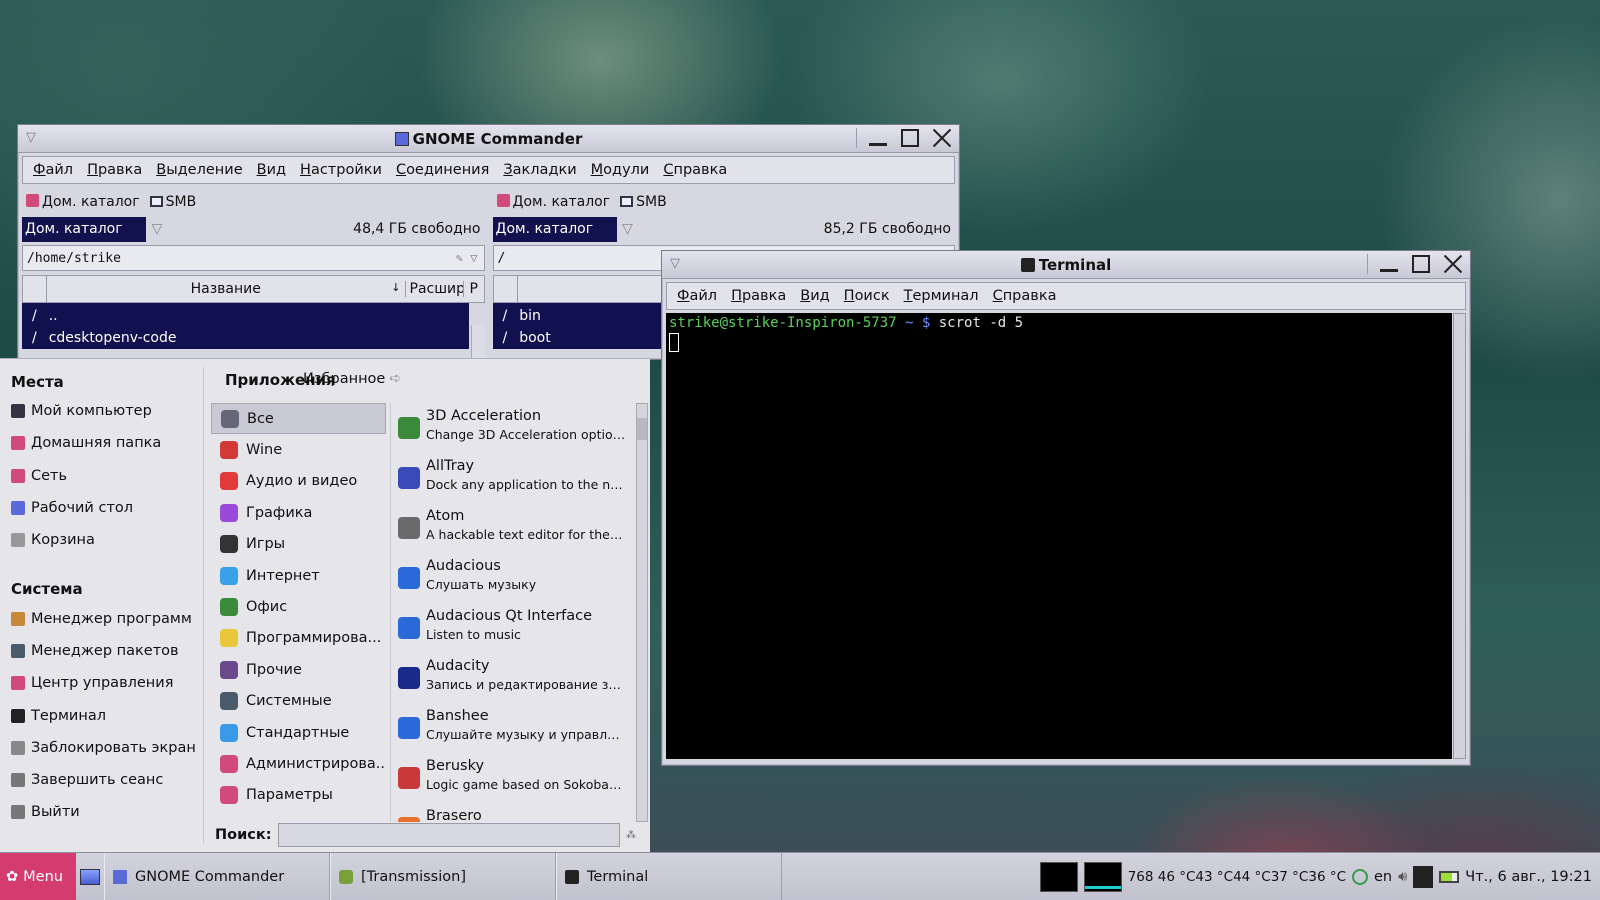  What do you see at coordinates (488, 139) in the screenshot?
I see `gcmd-titlebar: ▽ GNOME Commander` at bounding box center [488, 139].